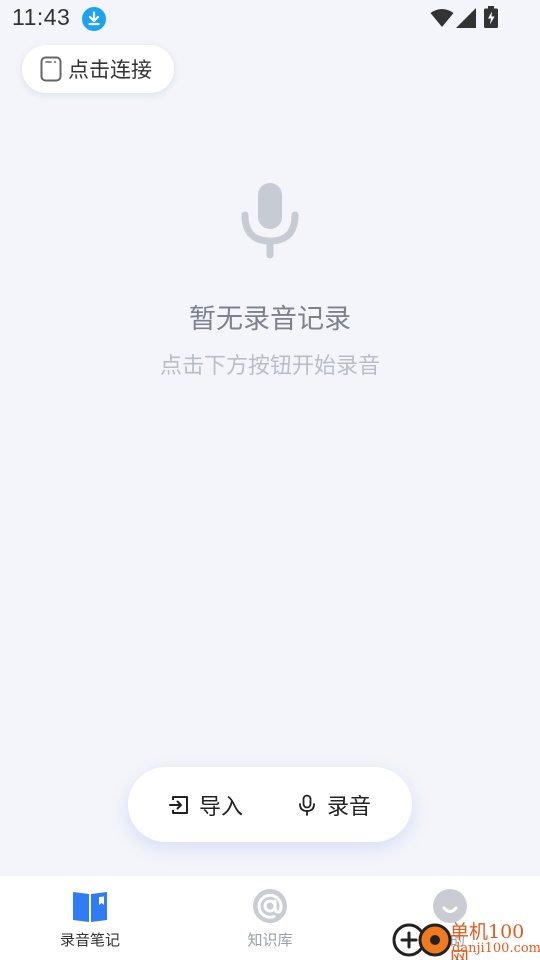 The height and width of the screenshot is (960, 540). What do you see at coordinates (270, 319) in the screenshot?
I see `empty-state-title: 暂无录音记录` at bounding box center [270, 319].